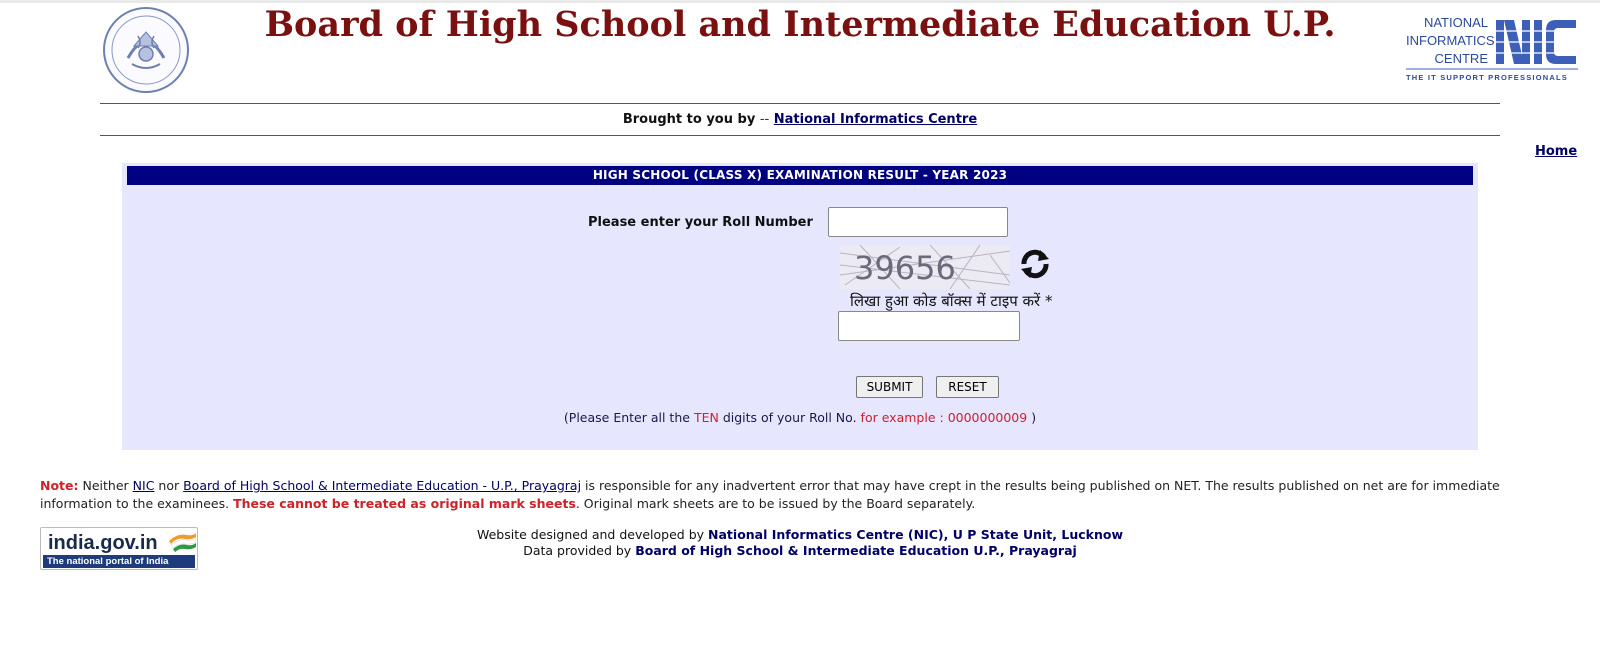  I want to click on instruction-example-prefix: for example :, so click(902, 417).